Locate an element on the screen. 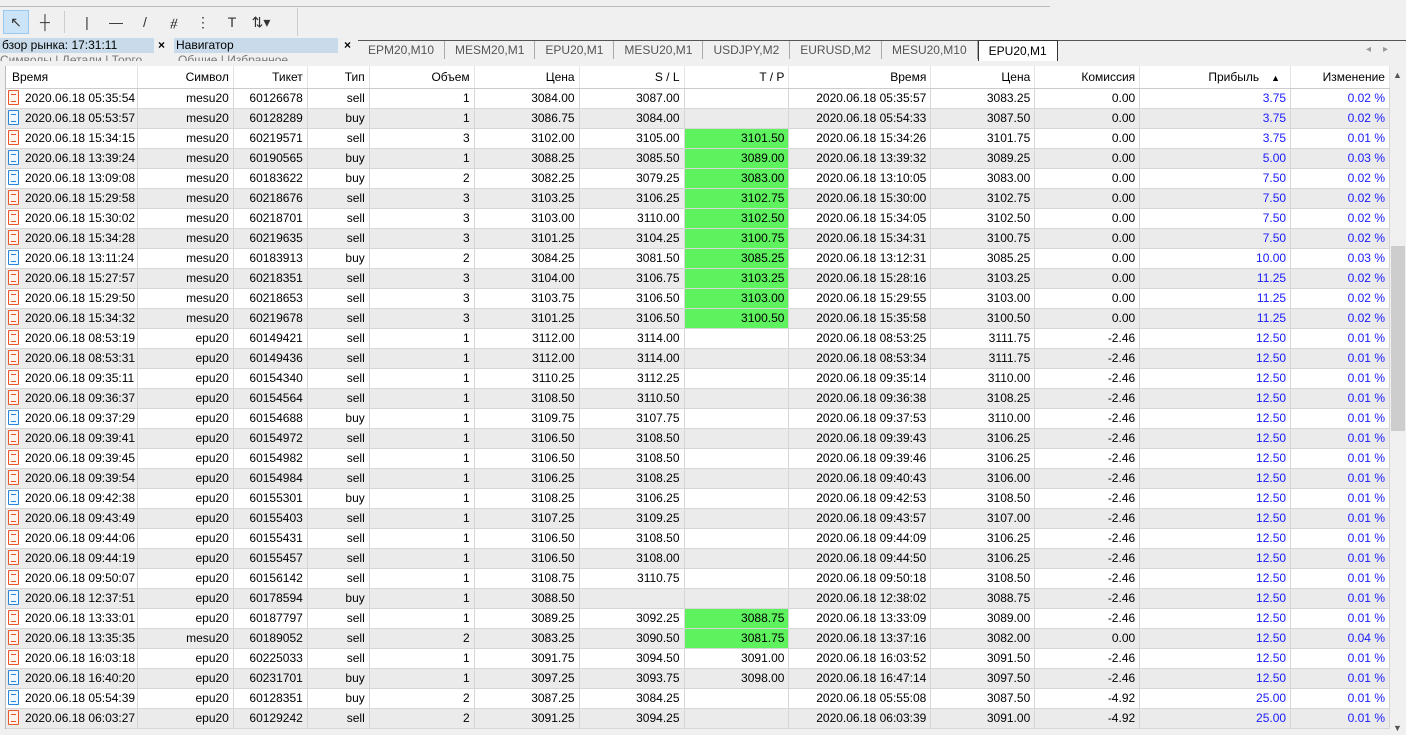 The width and height of the screenshot is (1406, 735). cell-value: 3091.50 is located at coordinates (1008, 658).